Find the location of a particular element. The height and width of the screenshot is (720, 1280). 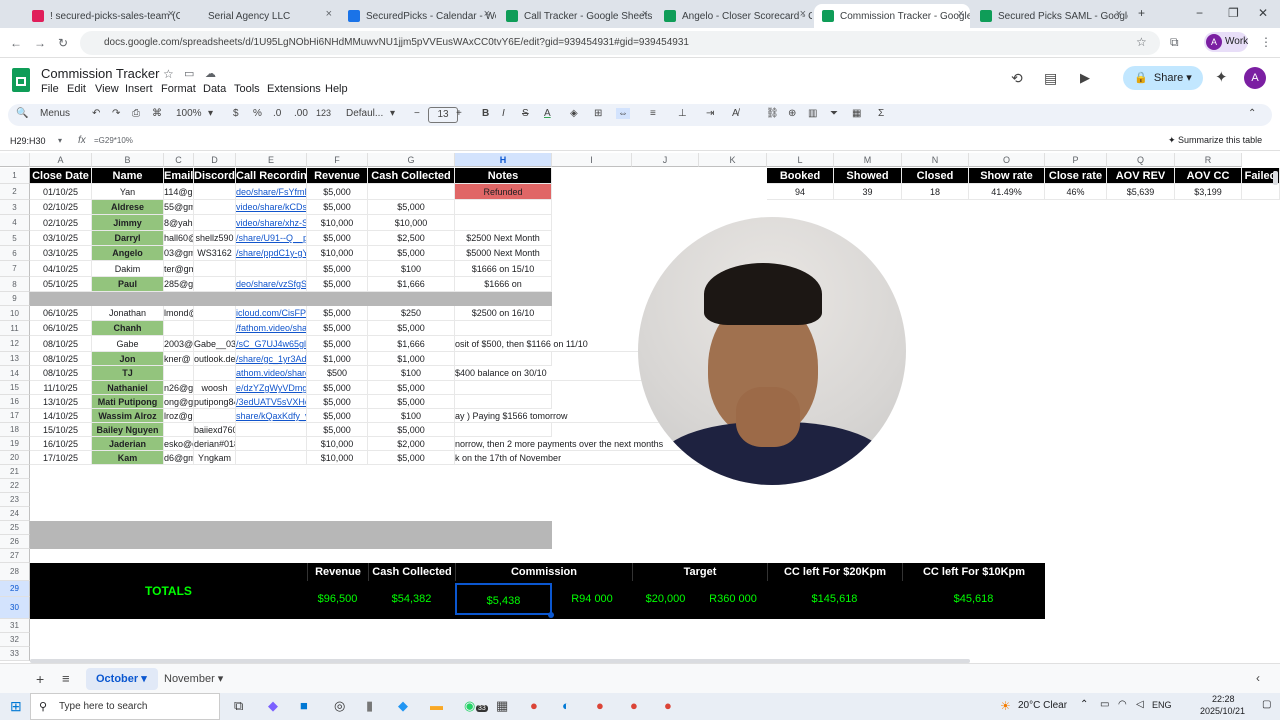

edge-icon: ◐ is located at coordinates (566, 705).